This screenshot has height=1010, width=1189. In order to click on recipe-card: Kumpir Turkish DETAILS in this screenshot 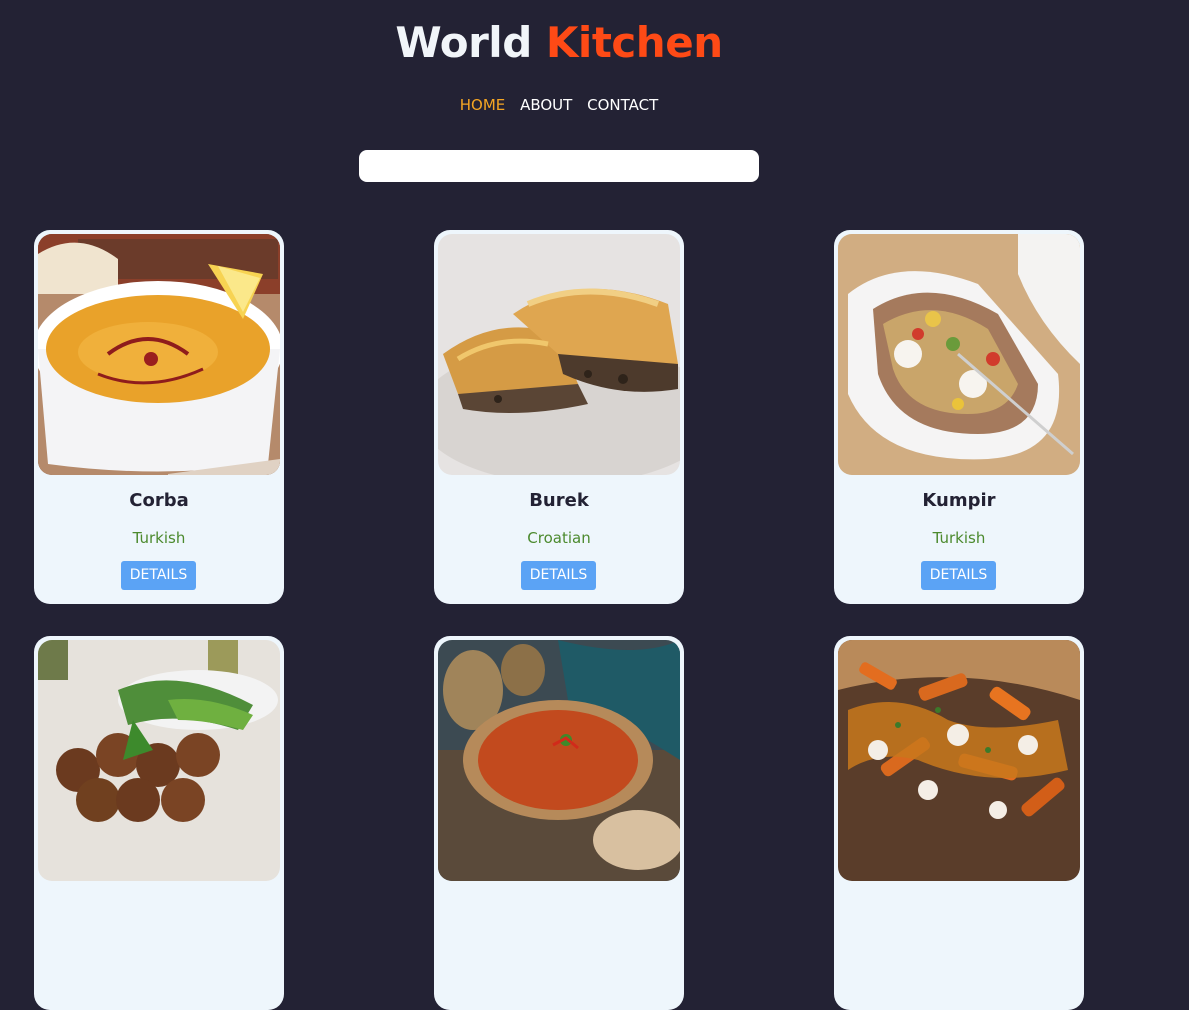, I will do `click(959, 417)`.